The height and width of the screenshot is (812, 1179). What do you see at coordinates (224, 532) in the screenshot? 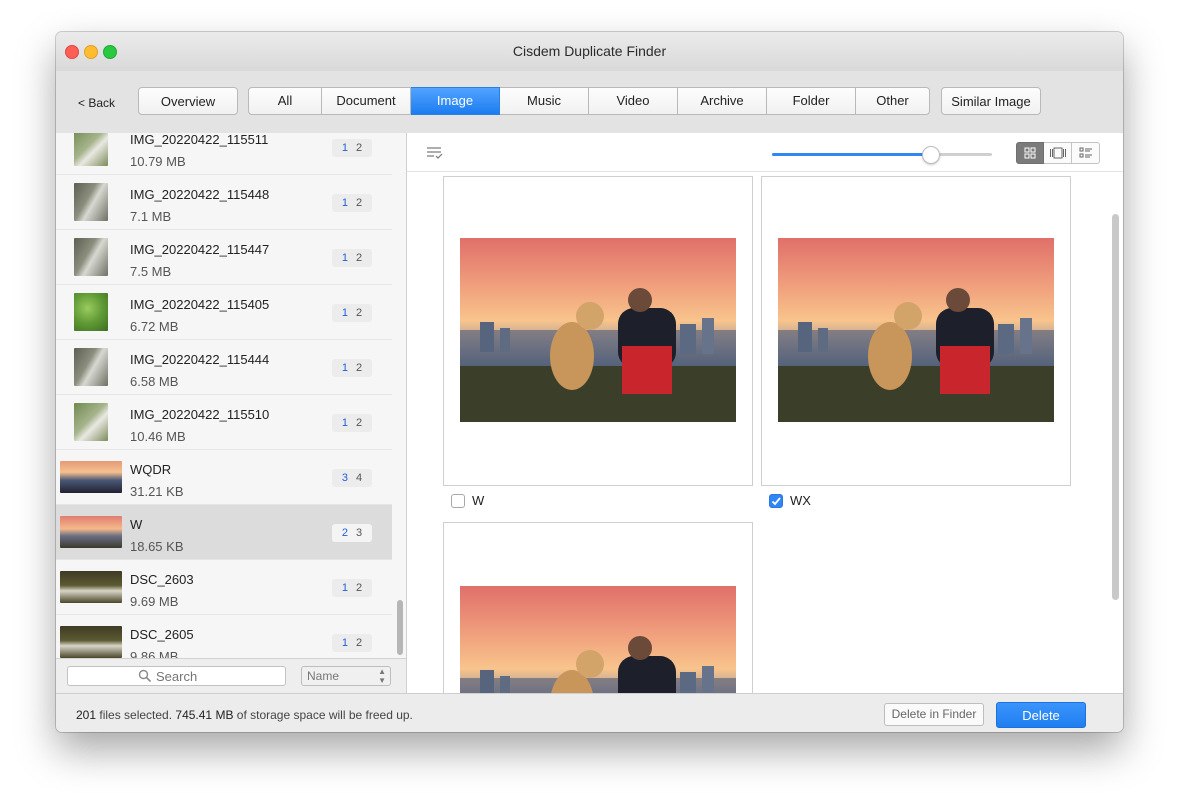
I see `list-item: W 18.65 KB 2 3` at bounding box center [224, 532].